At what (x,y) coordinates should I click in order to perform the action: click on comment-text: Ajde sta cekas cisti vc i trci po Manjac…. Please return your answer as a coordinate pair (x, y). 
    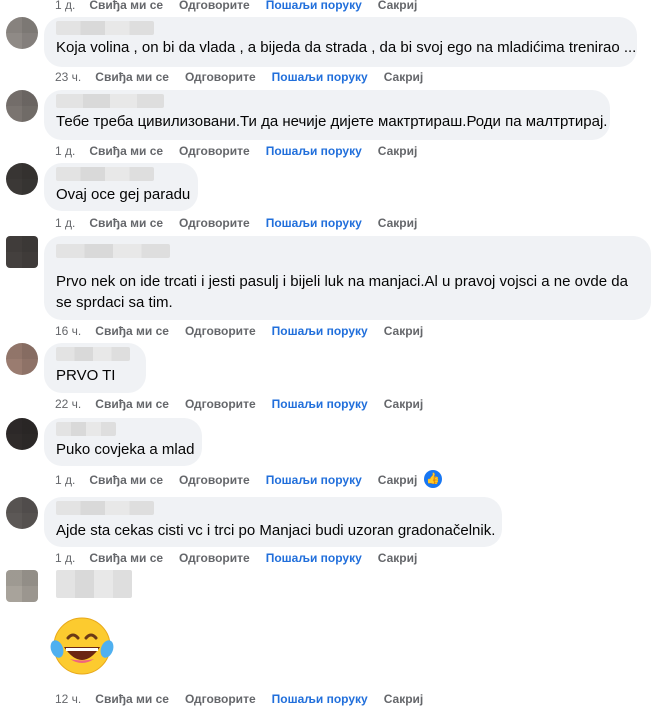
    Looking at the image, I should click on (276, 530).